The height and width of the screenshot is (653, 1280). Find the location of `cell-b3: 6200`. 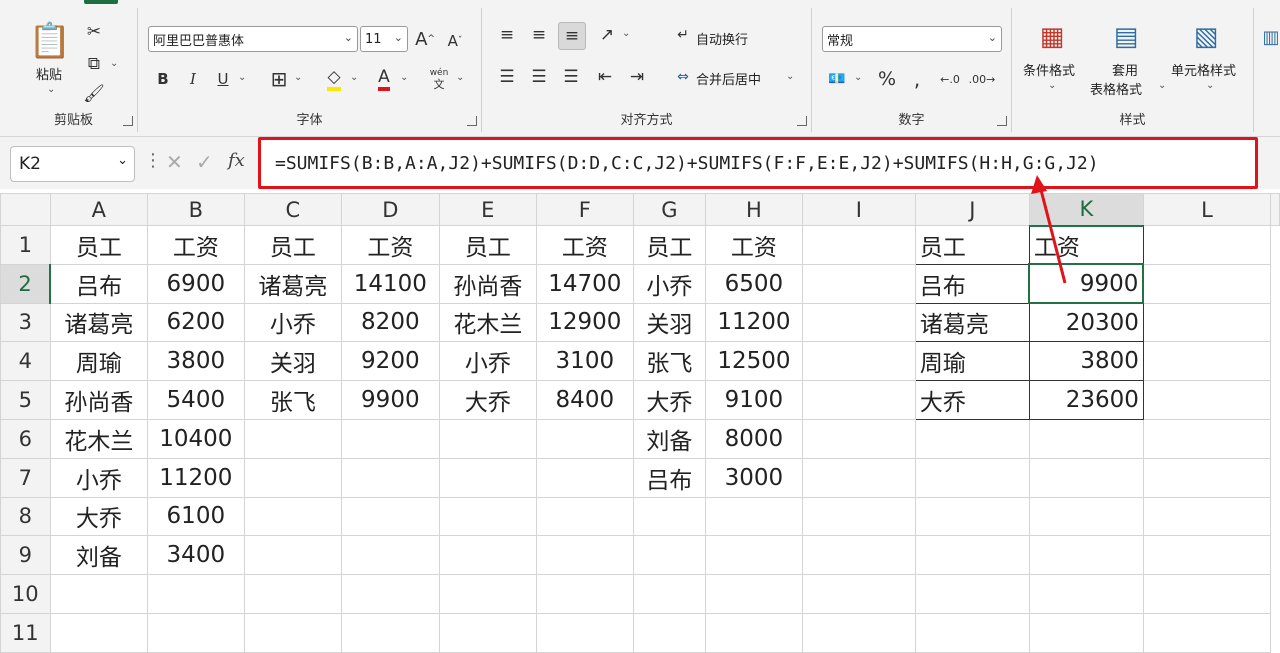

cell-b3: 6200 is located at coordinates (196, 322).